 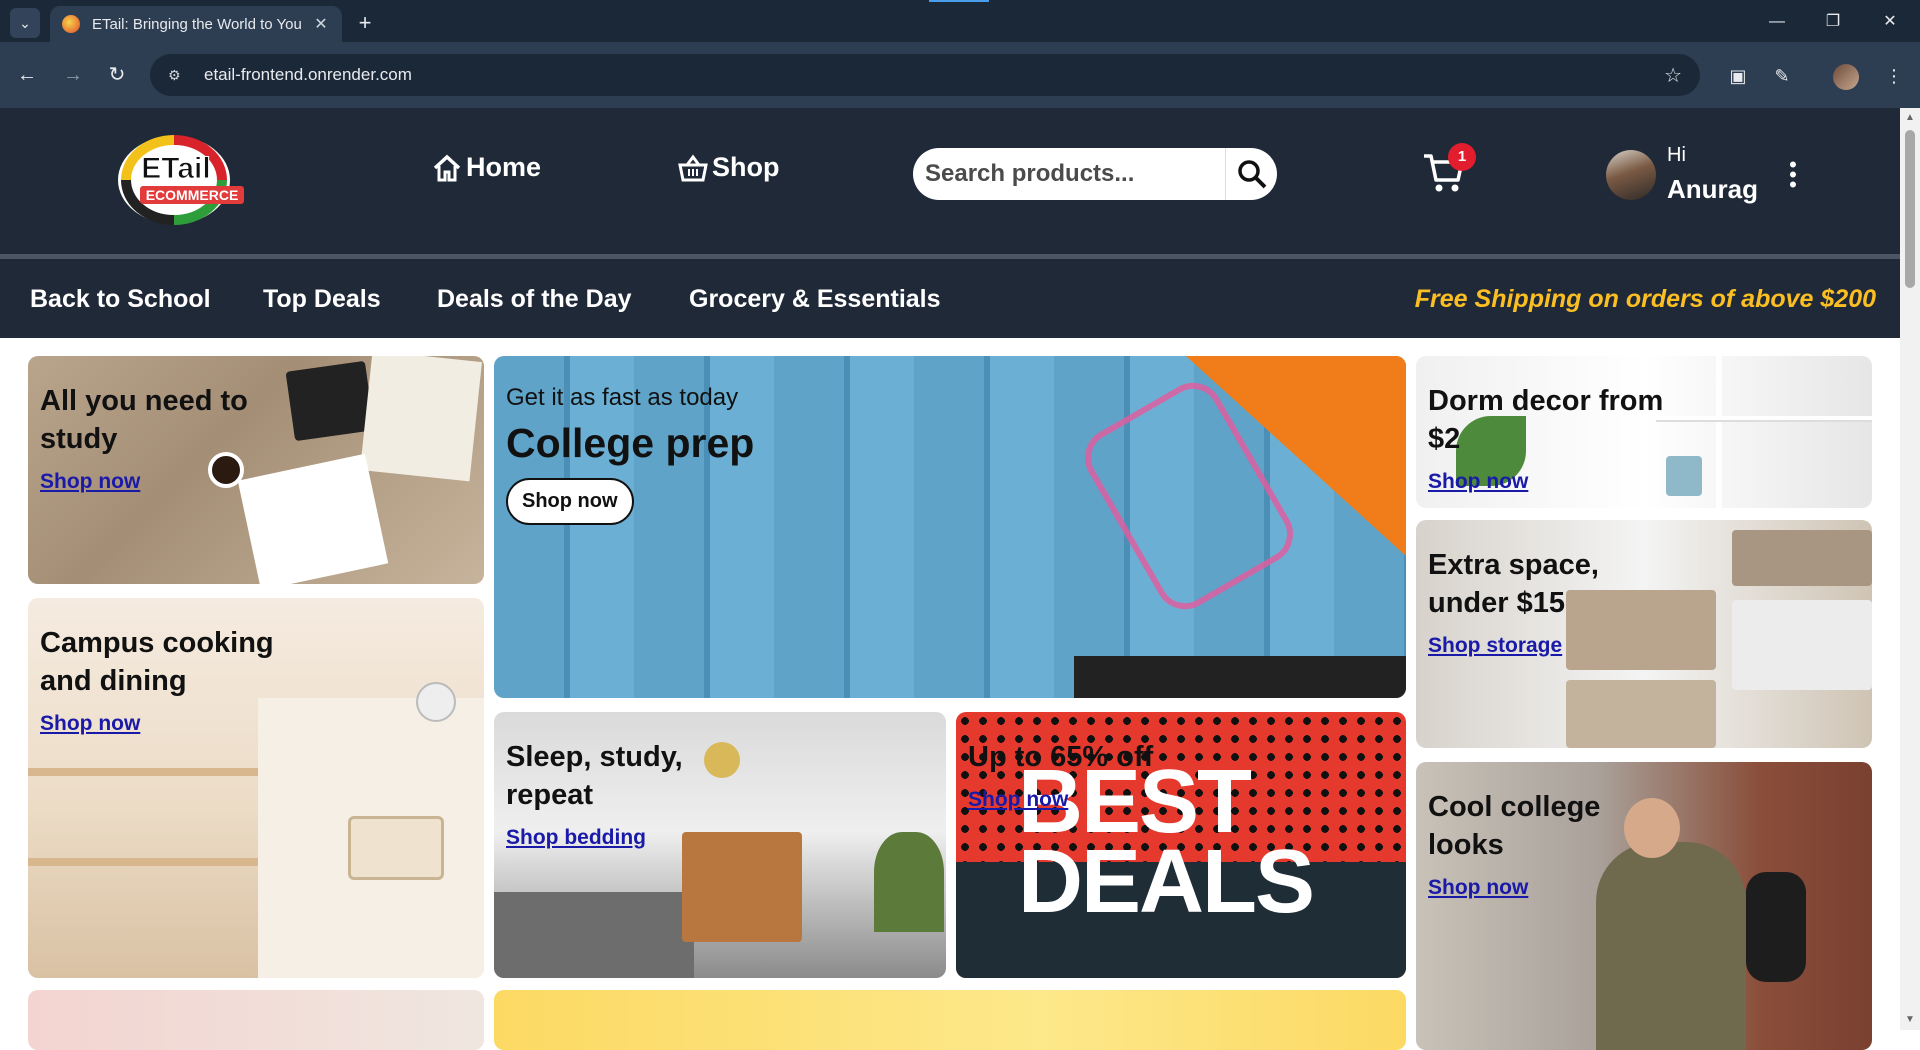 What do you see at coordinates (90, 482) in the screenshot?
I see `card-study-link: Shop now` at bounding box center [90, 482].